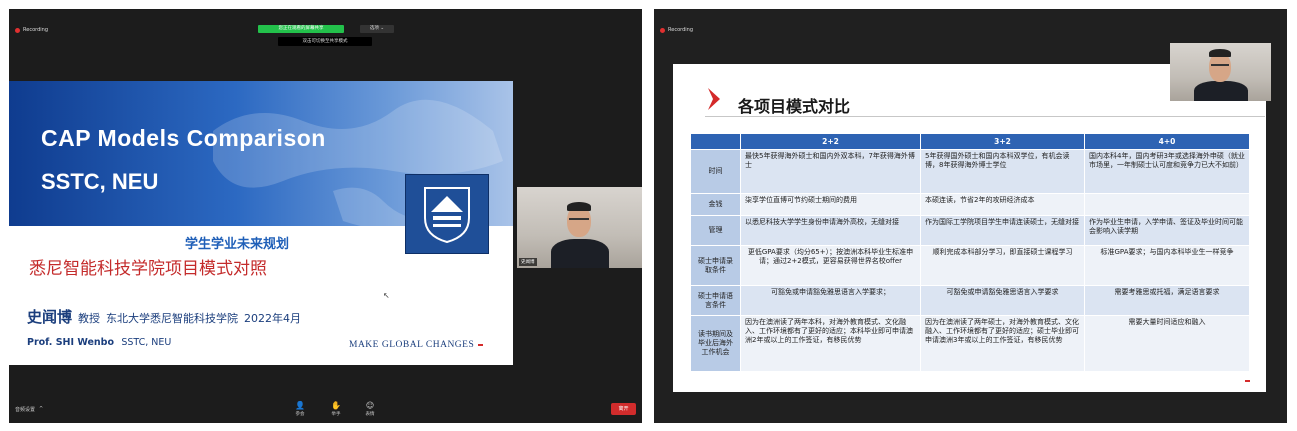 This screenshot has width=1297, height=431. I want to click on user-icon: 👤, so click(300, 405).